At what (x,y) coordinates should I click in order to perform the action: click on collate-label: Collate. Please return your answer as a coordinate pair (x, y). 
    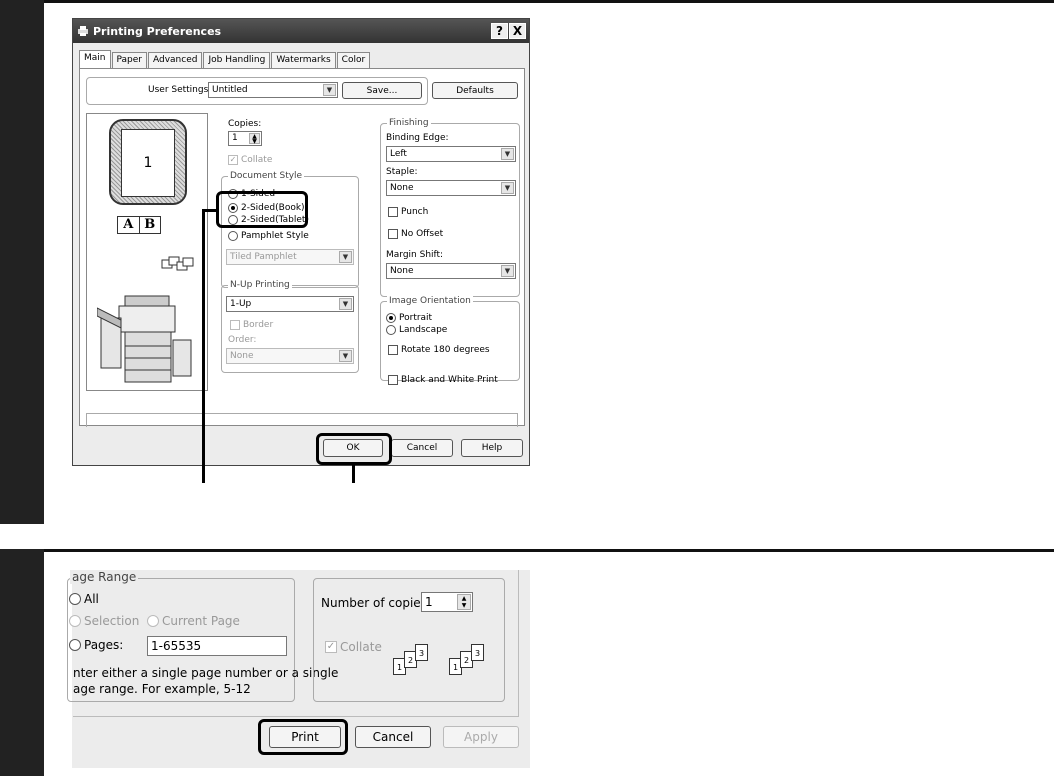
    Looking at the image, I should click on (257, 160).